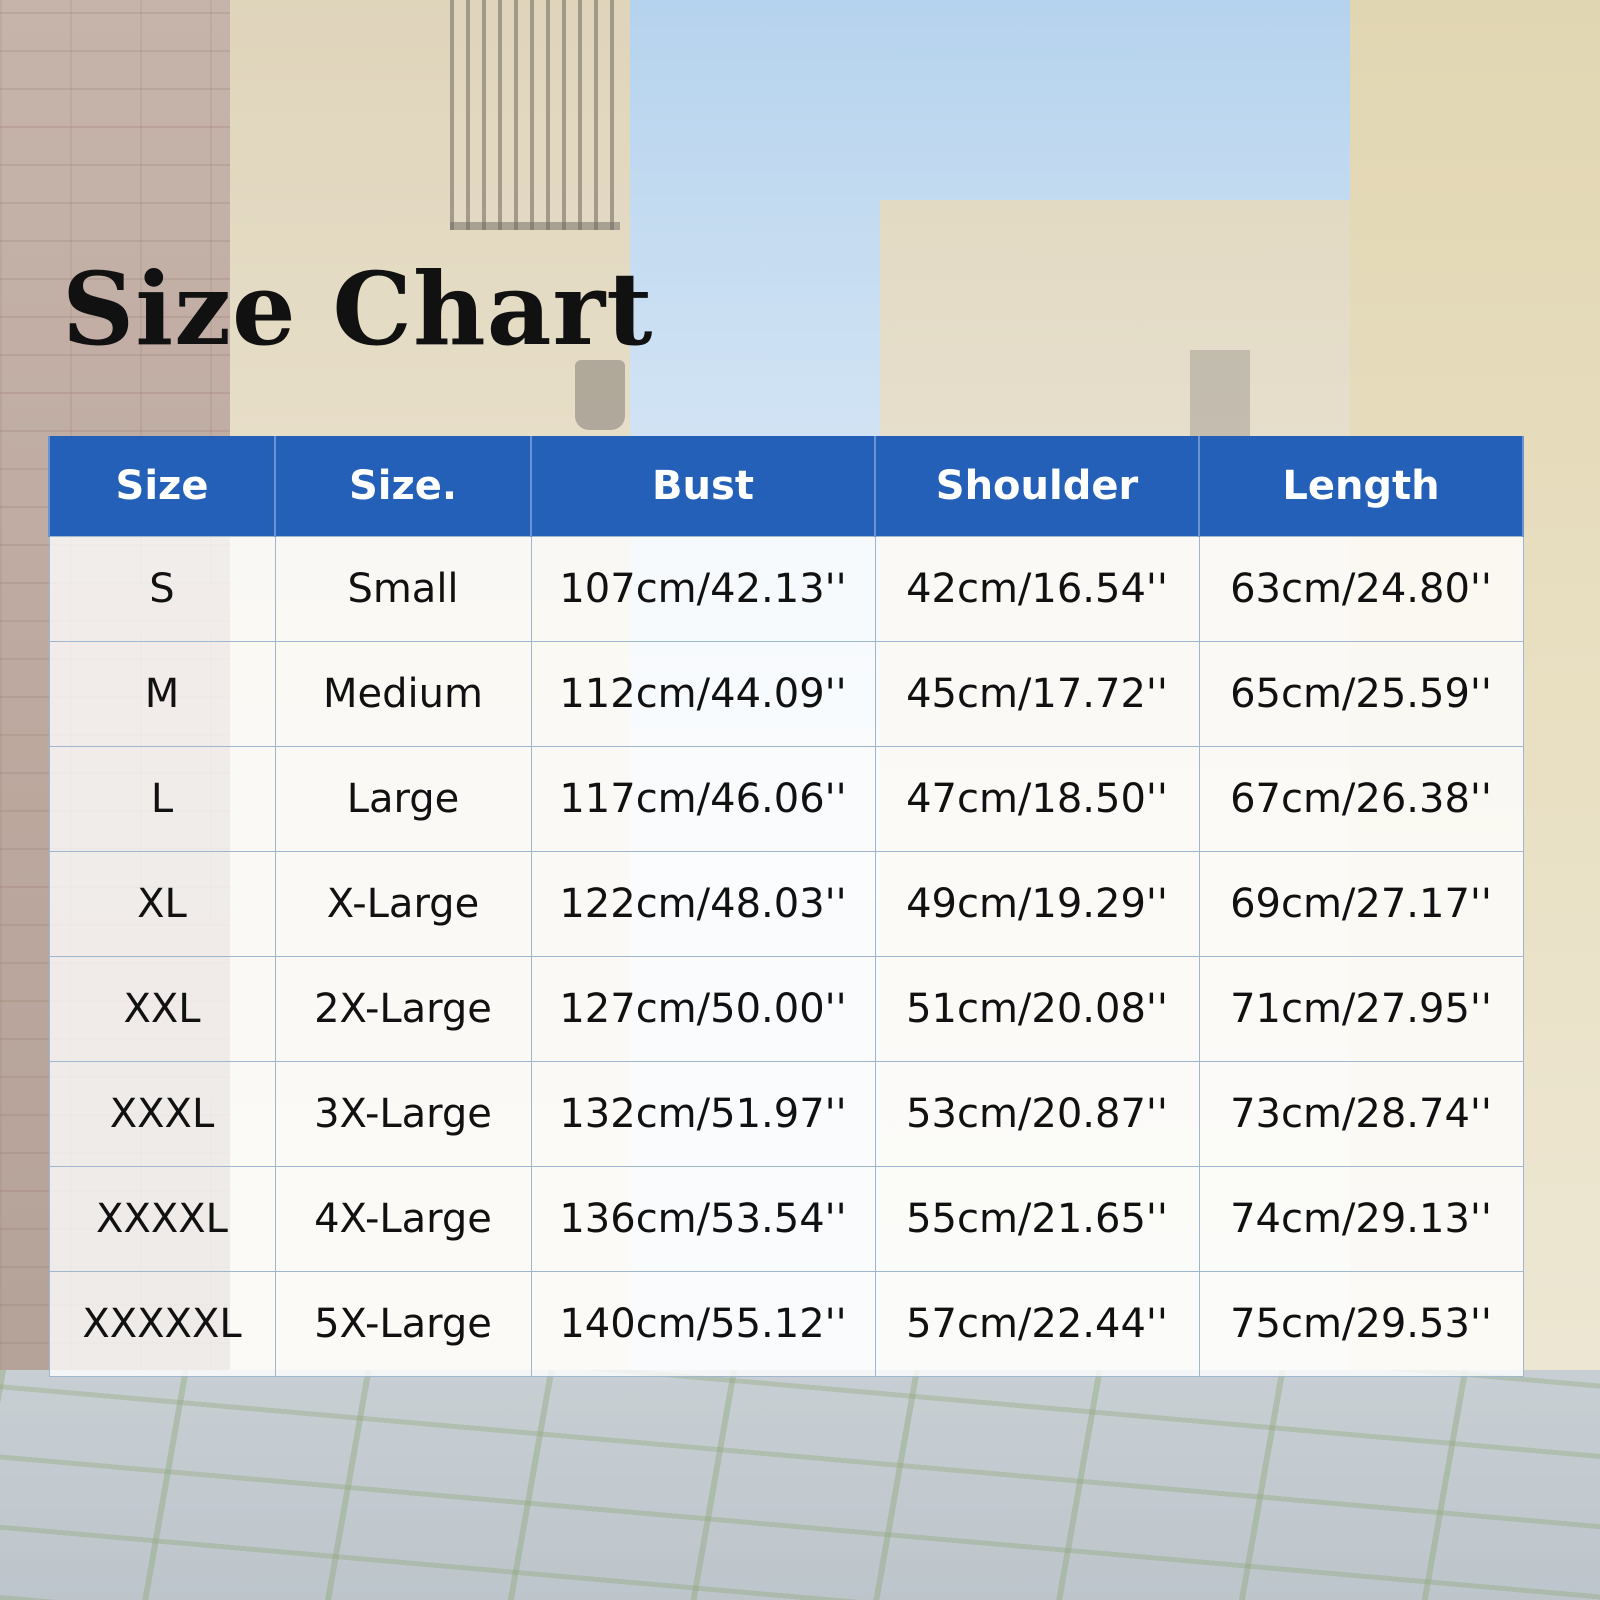  What do you see at coordinates (1361, 798) in the screenshot?
I see `length-cell: 67cm/26.38''` at bounding box center [1361, 798].